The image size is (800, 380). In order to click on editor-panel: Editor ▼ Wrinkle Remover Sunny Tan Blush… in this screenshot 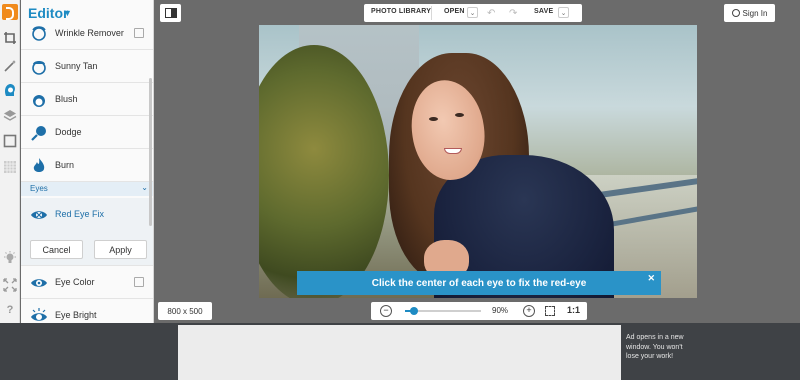, I will do `click(87, 161)`.